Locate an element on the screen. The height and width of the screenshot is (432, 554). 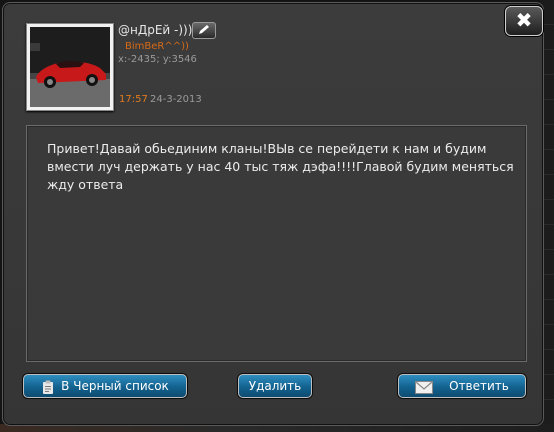
delete-label: Удалить is located at coordinates (275, 386).